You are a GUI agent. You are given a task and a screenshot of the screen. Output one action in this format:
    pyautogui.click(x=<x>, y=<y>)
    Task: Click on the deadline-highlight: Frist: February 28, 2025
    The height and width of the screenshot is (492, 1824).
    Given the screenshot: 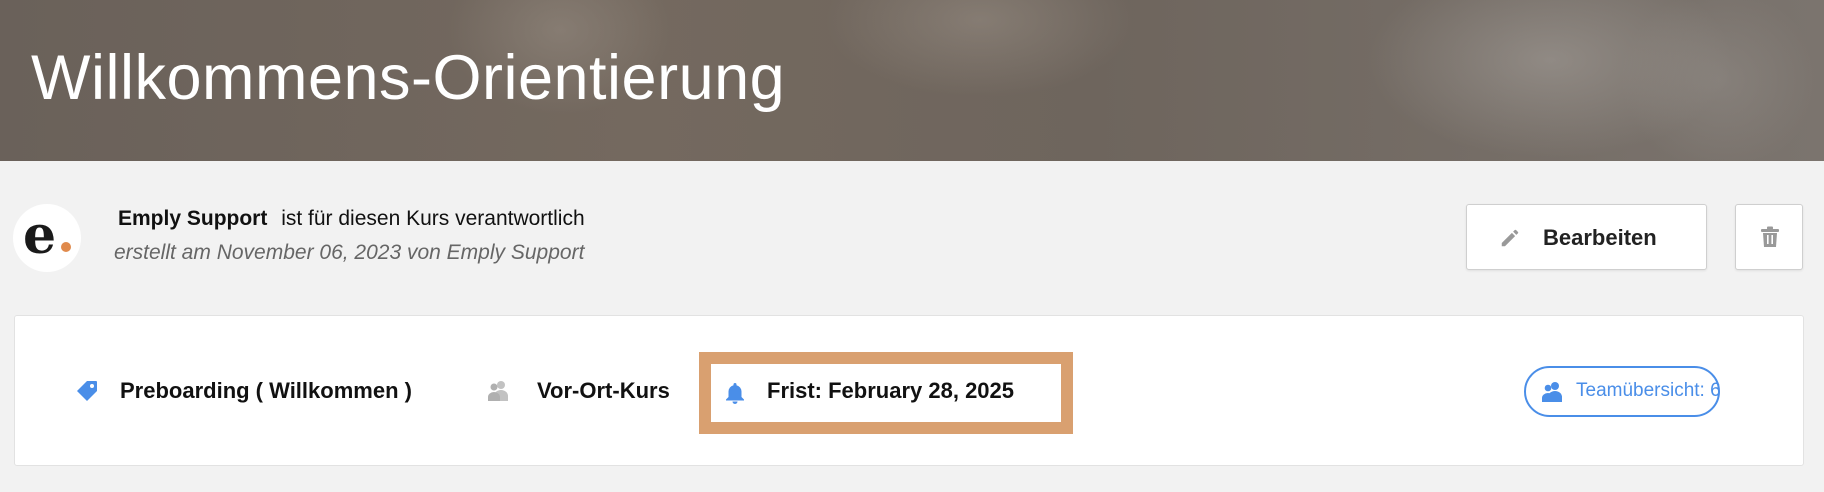 What is the action you would take?
    pyautogui.click(x=886, y=393)
    